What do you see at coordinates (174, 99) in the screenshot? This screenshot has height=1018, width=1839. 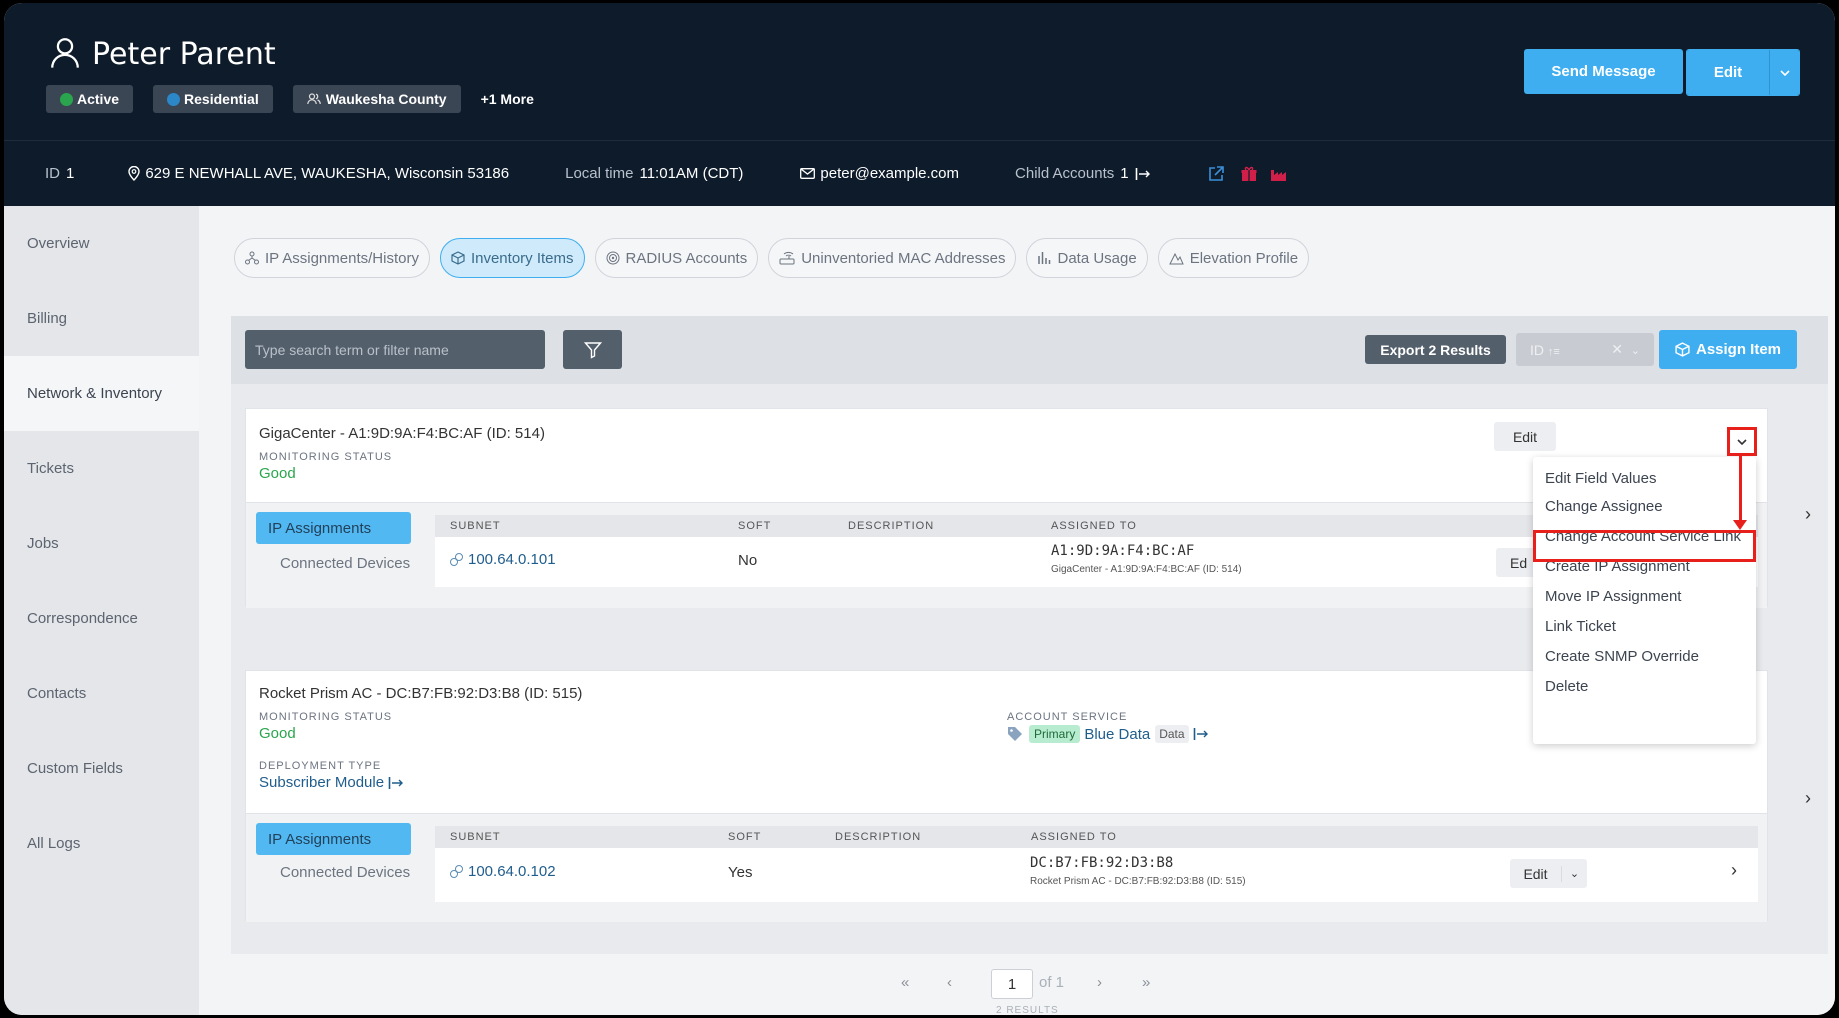 I see `residential-dot-icon` at bounding box center [174, 99].